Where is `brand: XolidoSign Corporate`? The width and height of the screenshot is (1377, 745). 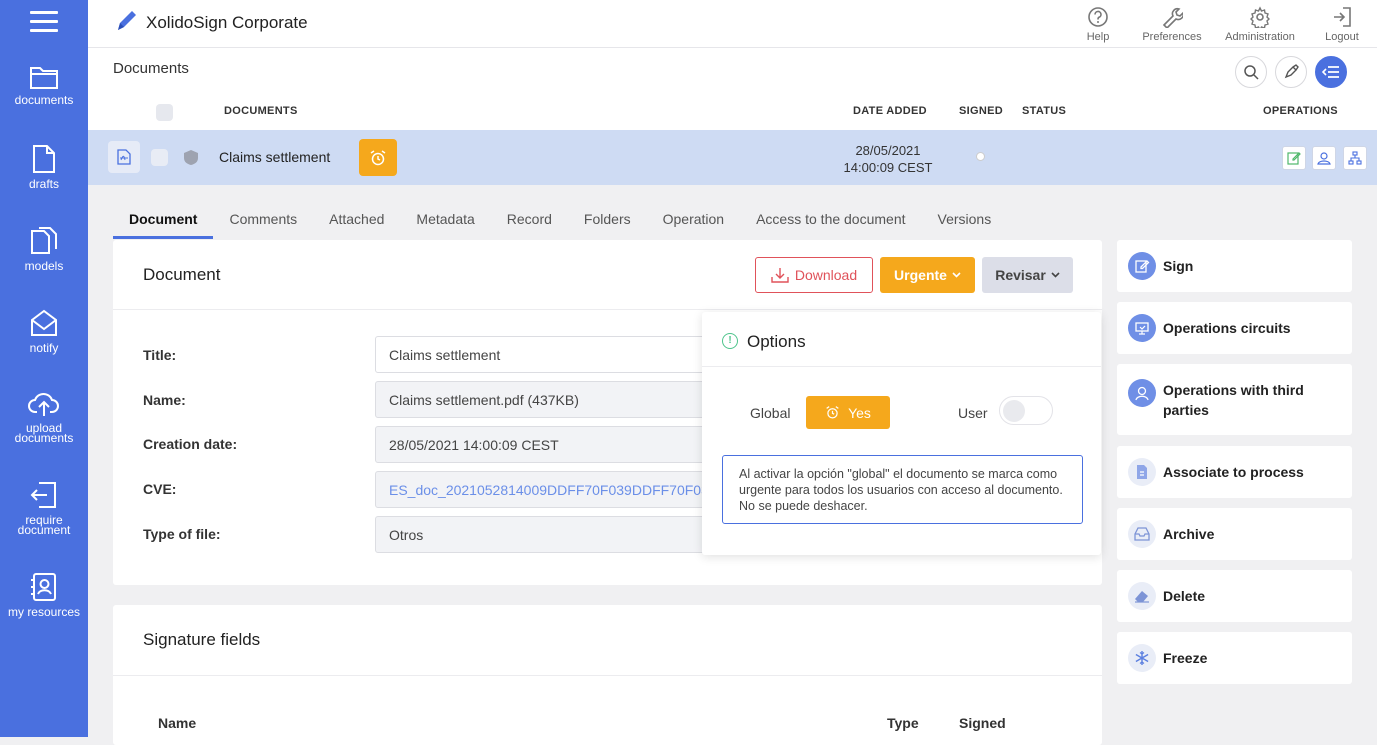 brand: XolidoSign Corporate is located at coordinates (211, 21).